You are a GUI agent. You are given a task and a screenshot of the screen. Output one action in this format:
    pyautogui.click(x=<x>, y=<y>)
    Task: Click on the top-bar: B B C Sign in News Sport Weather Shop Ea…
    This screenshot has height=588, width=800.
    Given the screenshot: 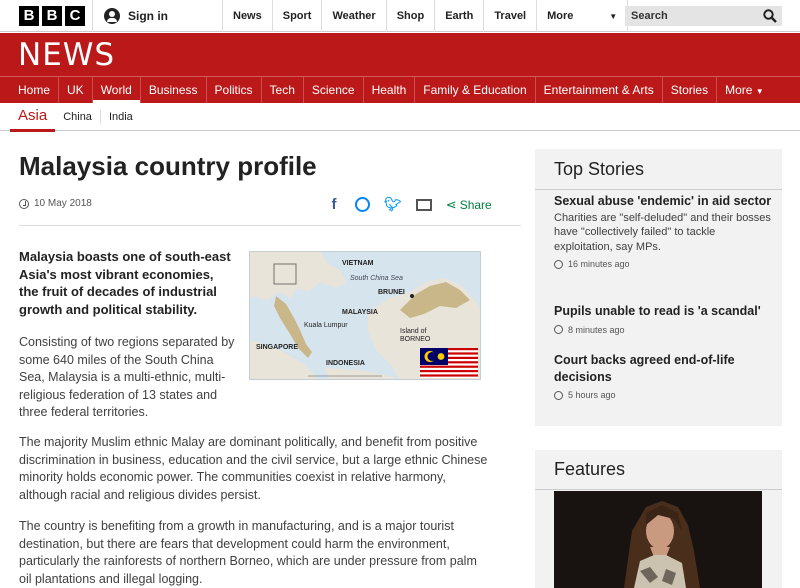 What is the action you would take?
    pyautogui.click(x=400, y=16)
    